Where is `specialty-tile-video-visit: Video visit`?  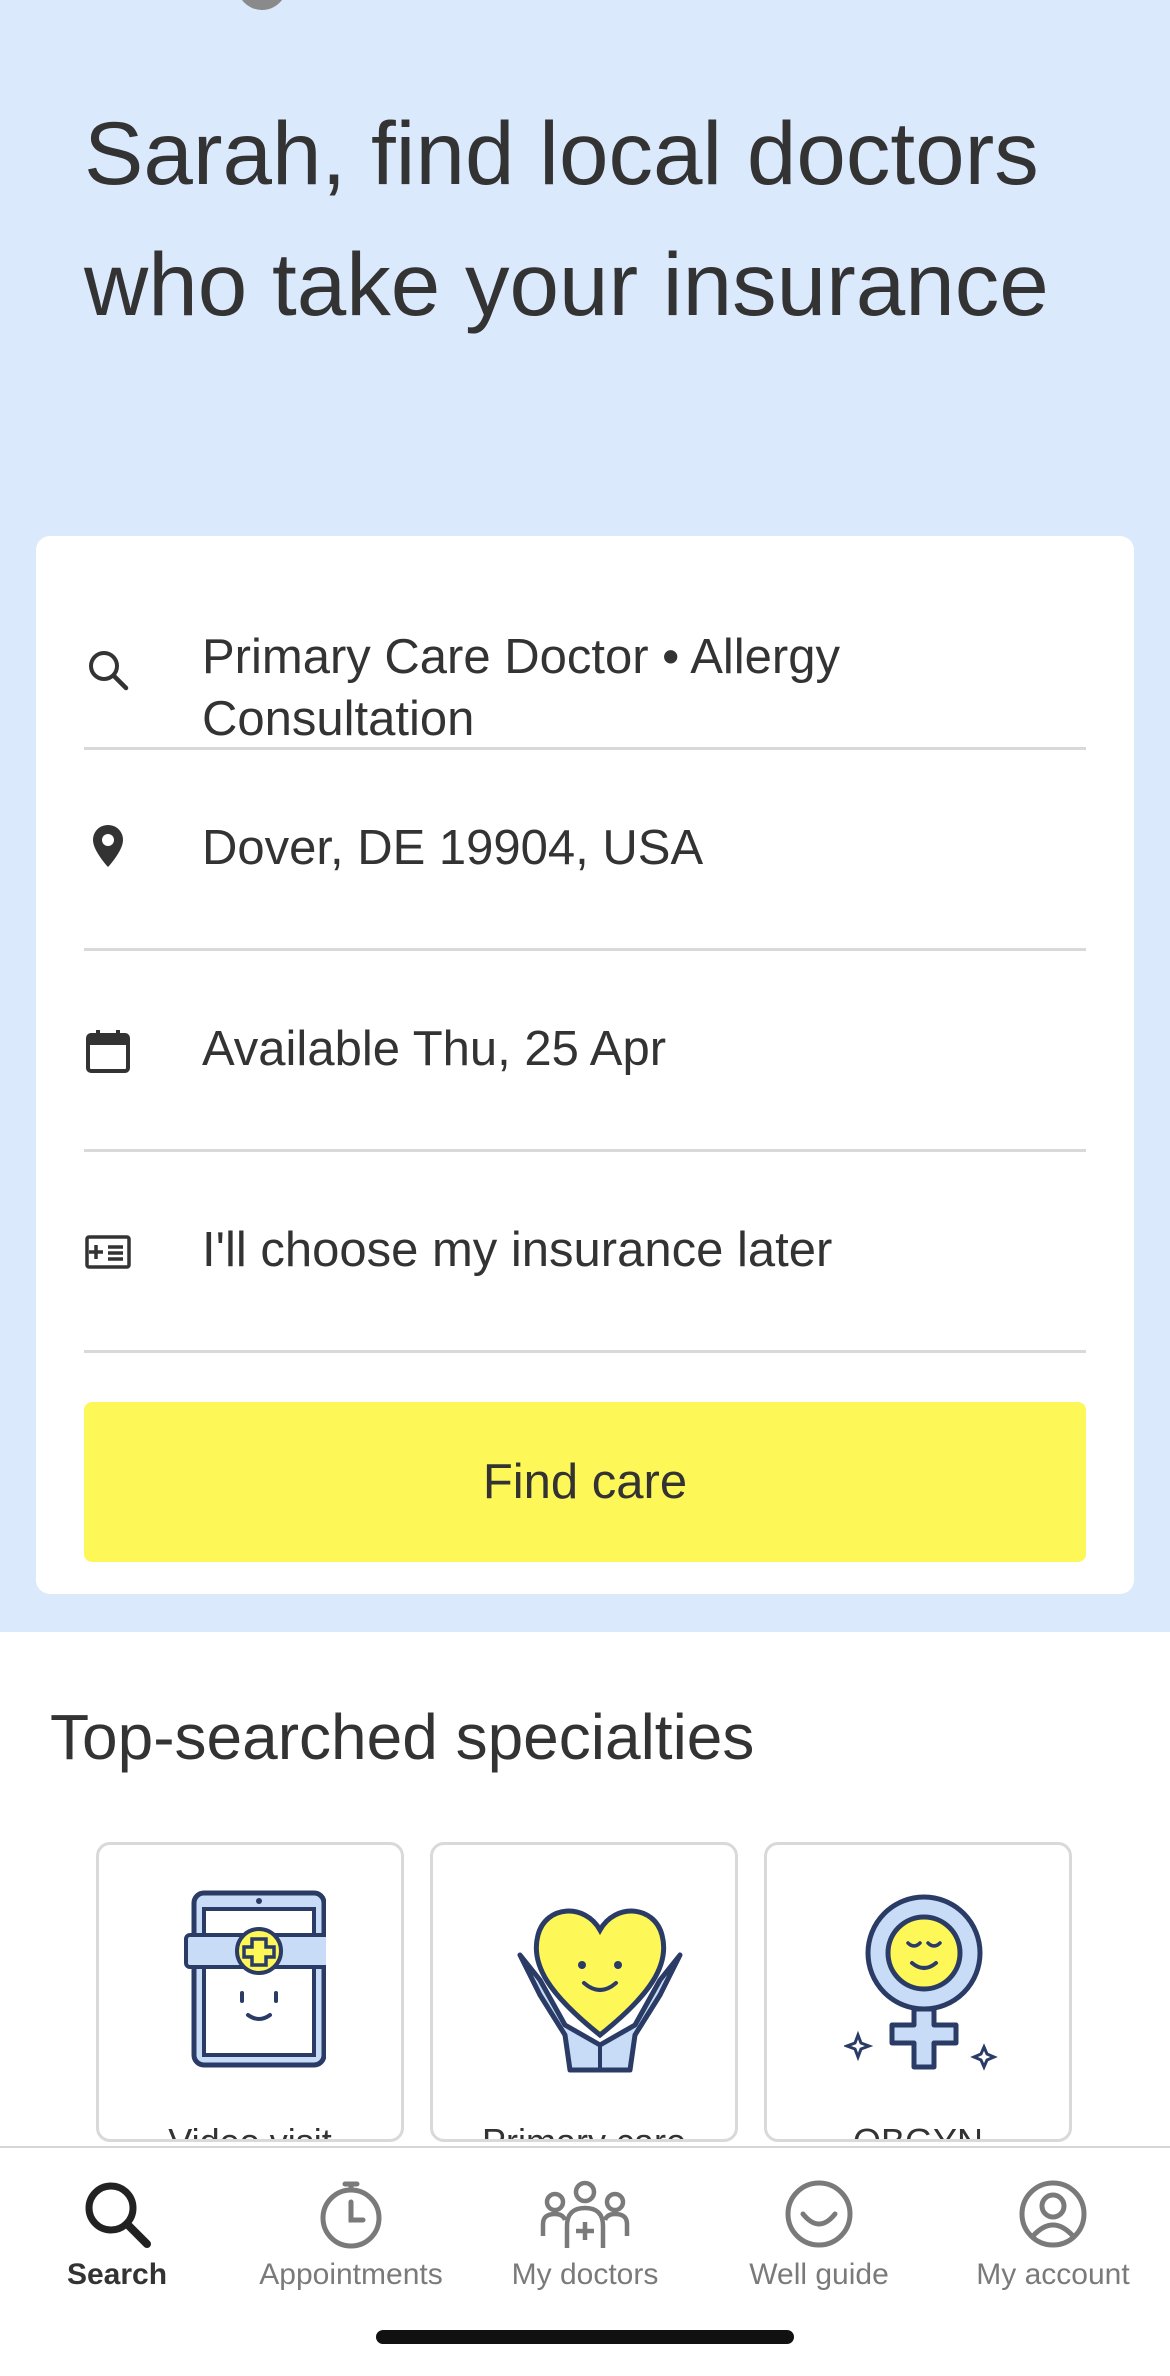 specialty-tile-video-visit: Video visit is located at coordinates (250, 1992).